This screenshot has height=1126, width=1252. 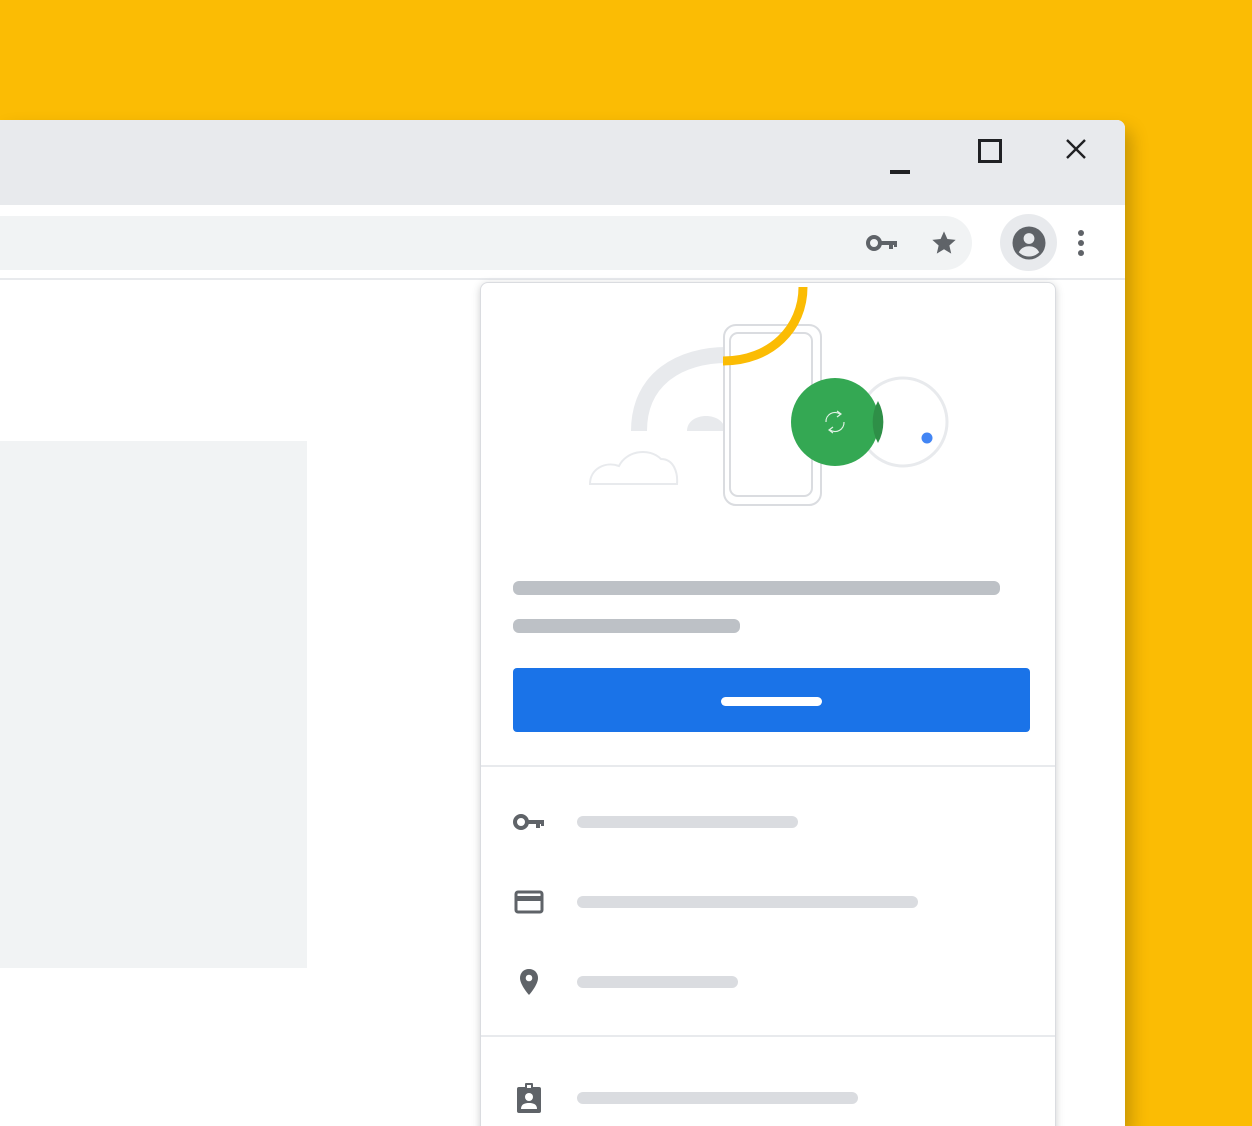 I want to click on menu-item-passwords, so click(x=768, y=822).